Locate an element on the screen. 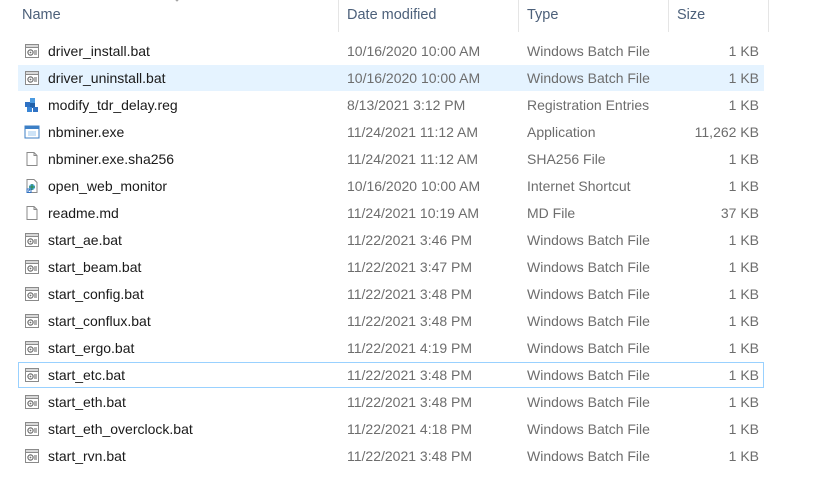 This screenshot has width=820, height=504. file-name: start_eth_overclock.bat is located at coordinates (120, 429).